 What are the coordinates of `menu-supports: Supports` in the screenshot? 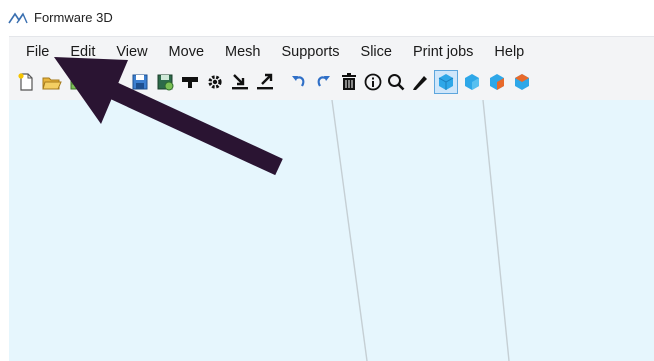 It's located at (310, 52).